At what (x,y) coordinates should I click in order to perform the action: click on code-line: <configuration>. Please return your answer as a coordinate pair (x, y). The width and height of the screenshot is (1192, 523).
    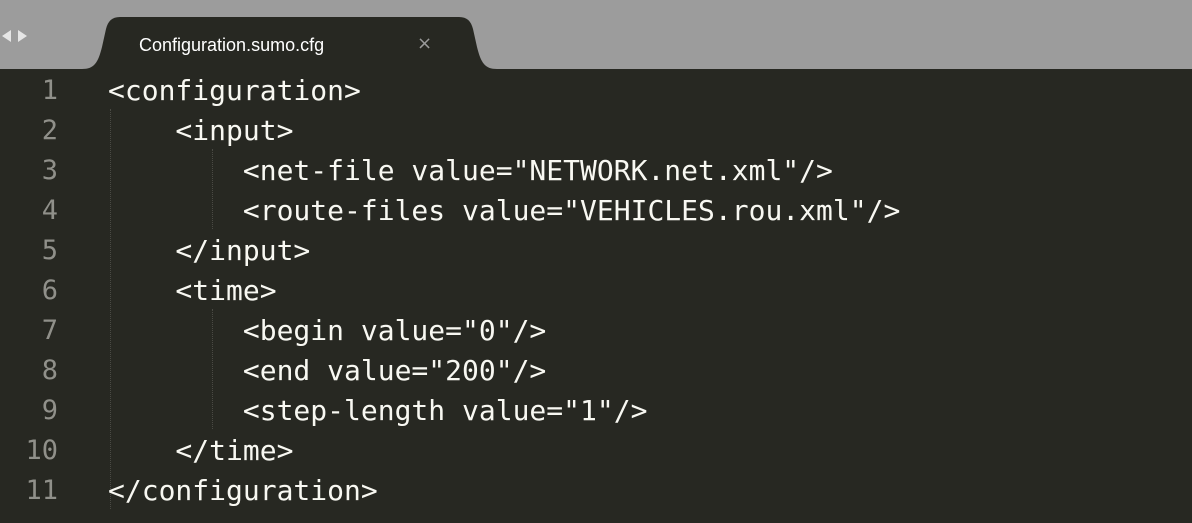
    Looking at the image, I should click on (234, 91).